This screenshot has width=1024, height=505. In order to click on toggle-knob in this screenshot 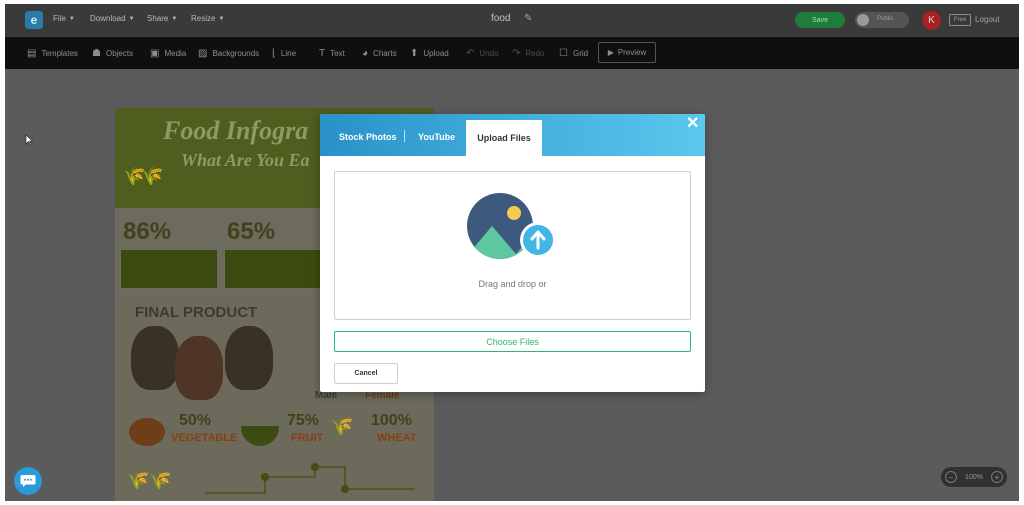, I will do `click(863, 20)`.